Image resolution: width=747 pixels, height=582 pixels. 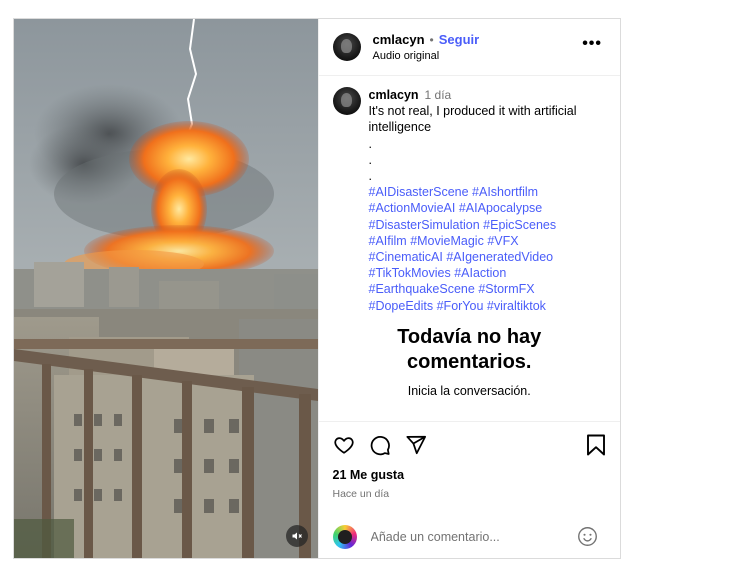 I want to click on hashtag-link: #AIgeneratedVideo, so click(x=499, y=257).